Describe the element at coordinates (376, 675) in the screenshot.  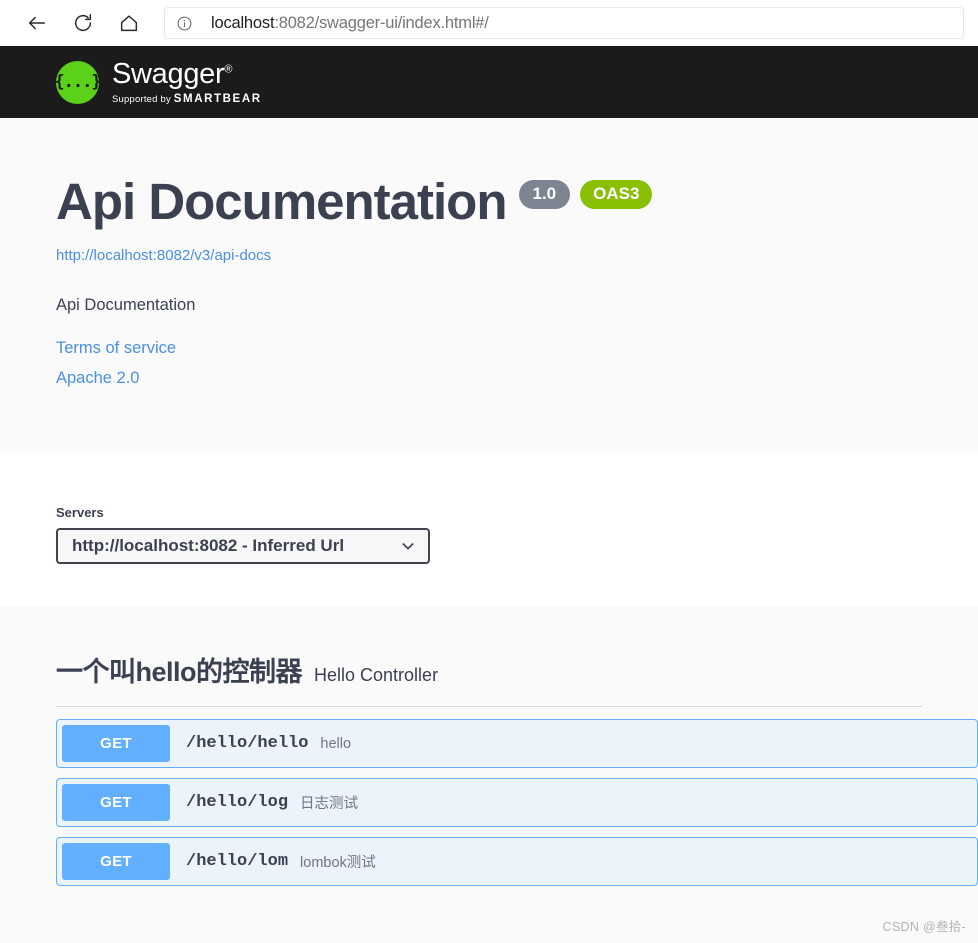
I see `tag-description: Hello Controller` at that location.